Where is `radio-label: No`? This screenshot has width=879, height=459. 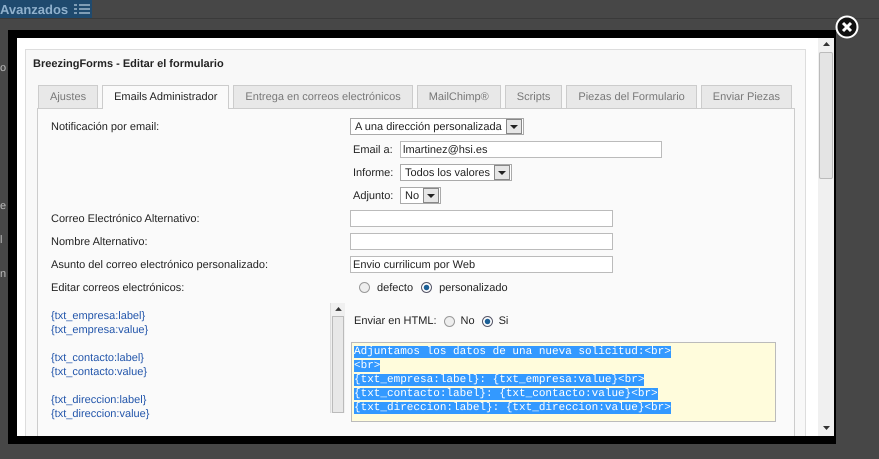 radio-label: No is located at coordinates (467, 321).